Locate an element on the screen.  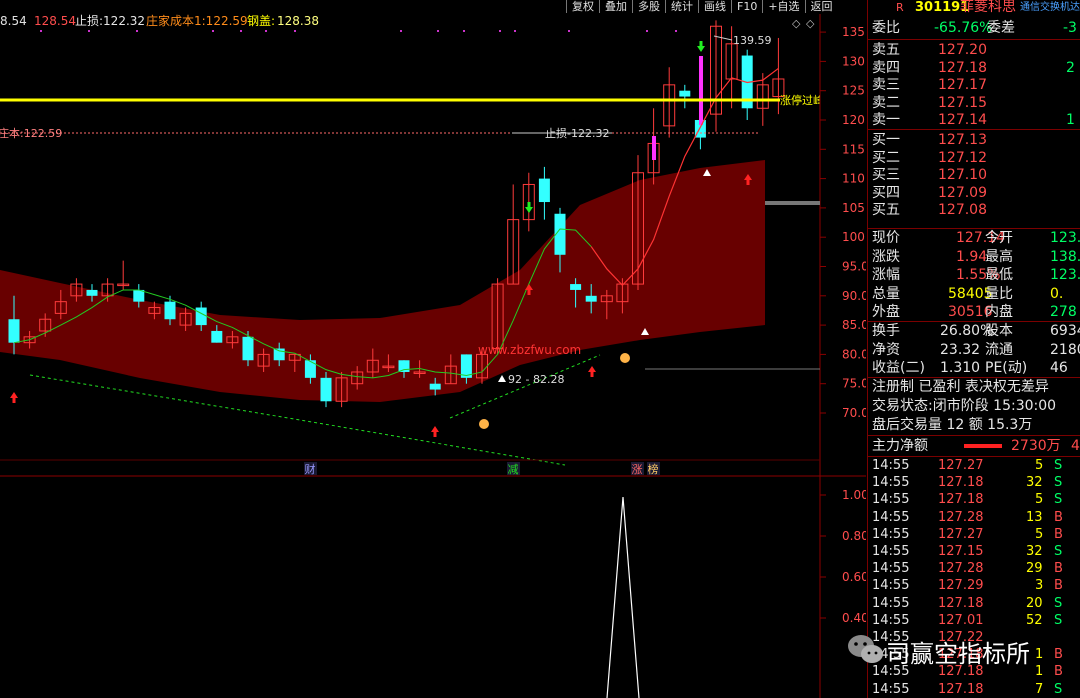
quote-label: 量比 is located at coordinates (999, 293).